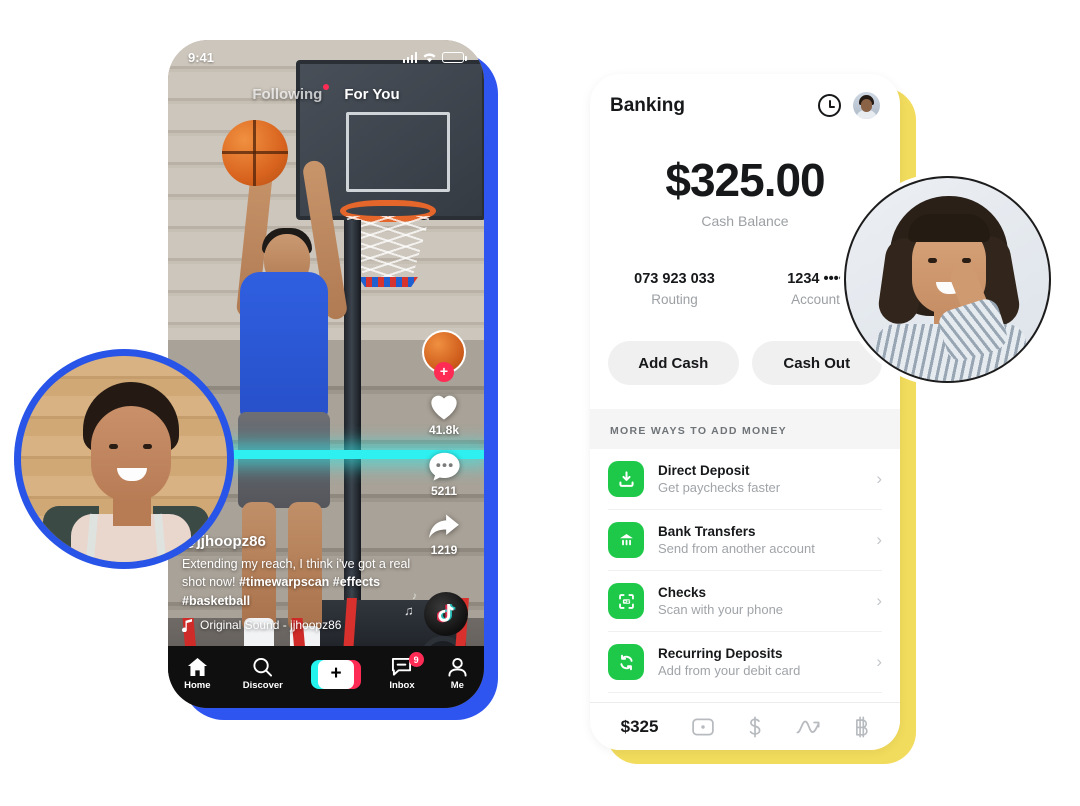 The height and width of the screenshot is (806, 1080). I want to click on nav-discover-label: Discover, so click(262, 685).